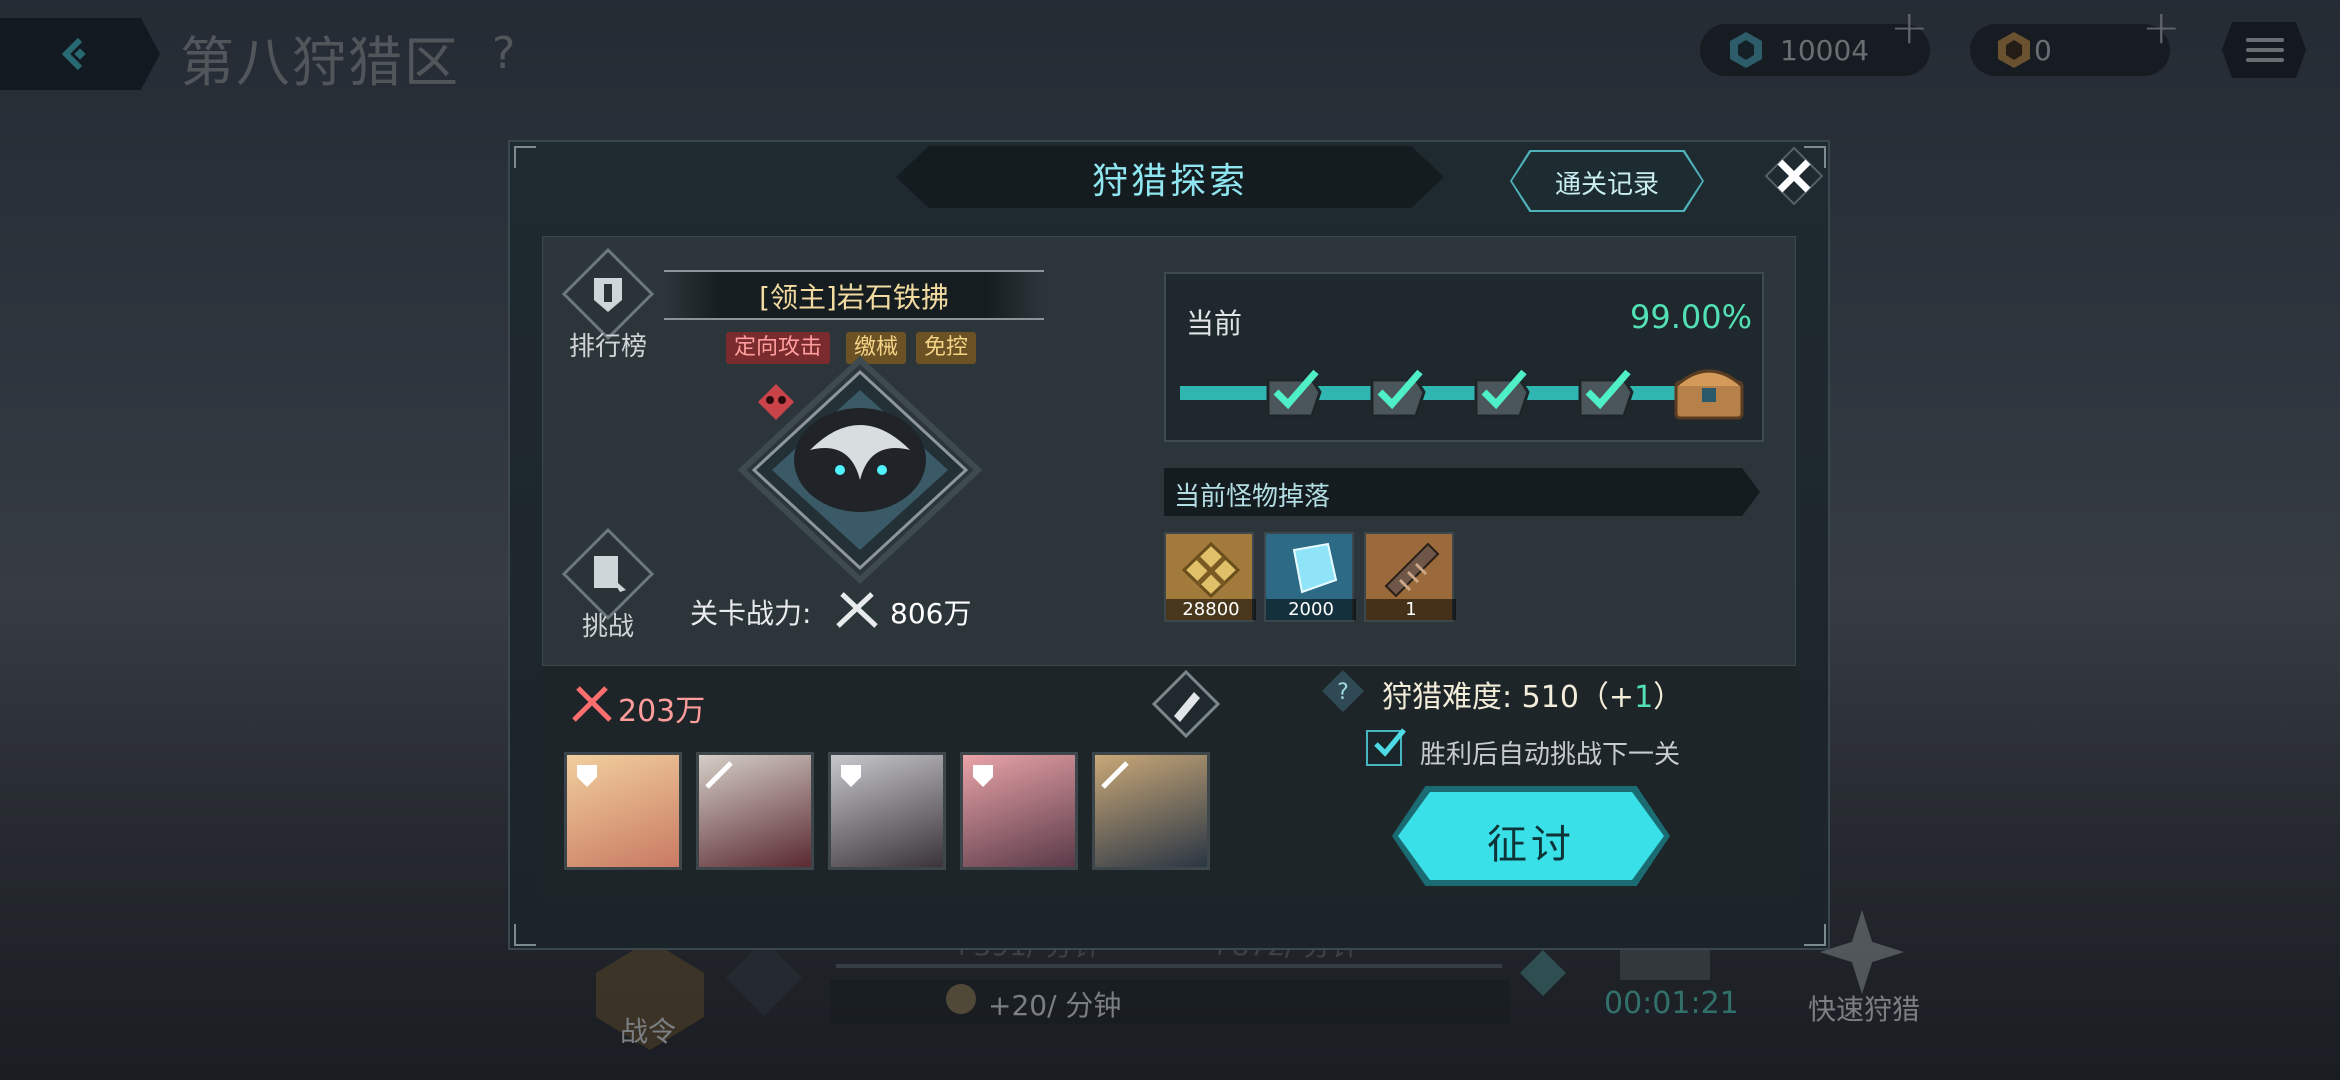 Image resolution: width=2340 pixels, height=1080 pixels. I want to click on difficulty-line: 狩猎难度: 510（+1）, so click(1532, 694).